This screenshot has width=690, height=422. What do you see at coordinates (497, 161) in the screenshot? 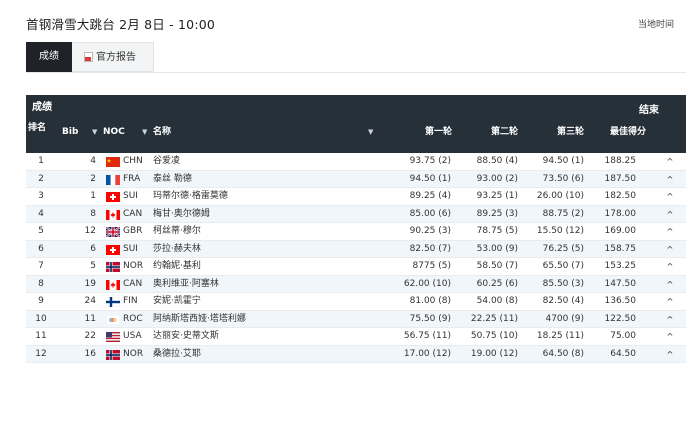
I see `run2-score: 88.50 (4)` at bounding box center [497, 161].